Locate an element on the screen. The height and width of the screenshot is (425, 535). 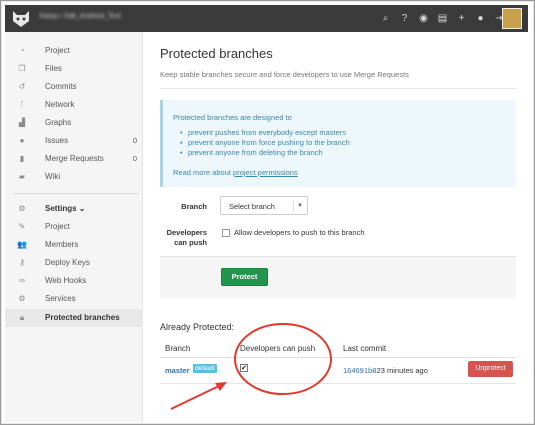
lock-icon: 🔒︎ is located at coordinates (22, 317).